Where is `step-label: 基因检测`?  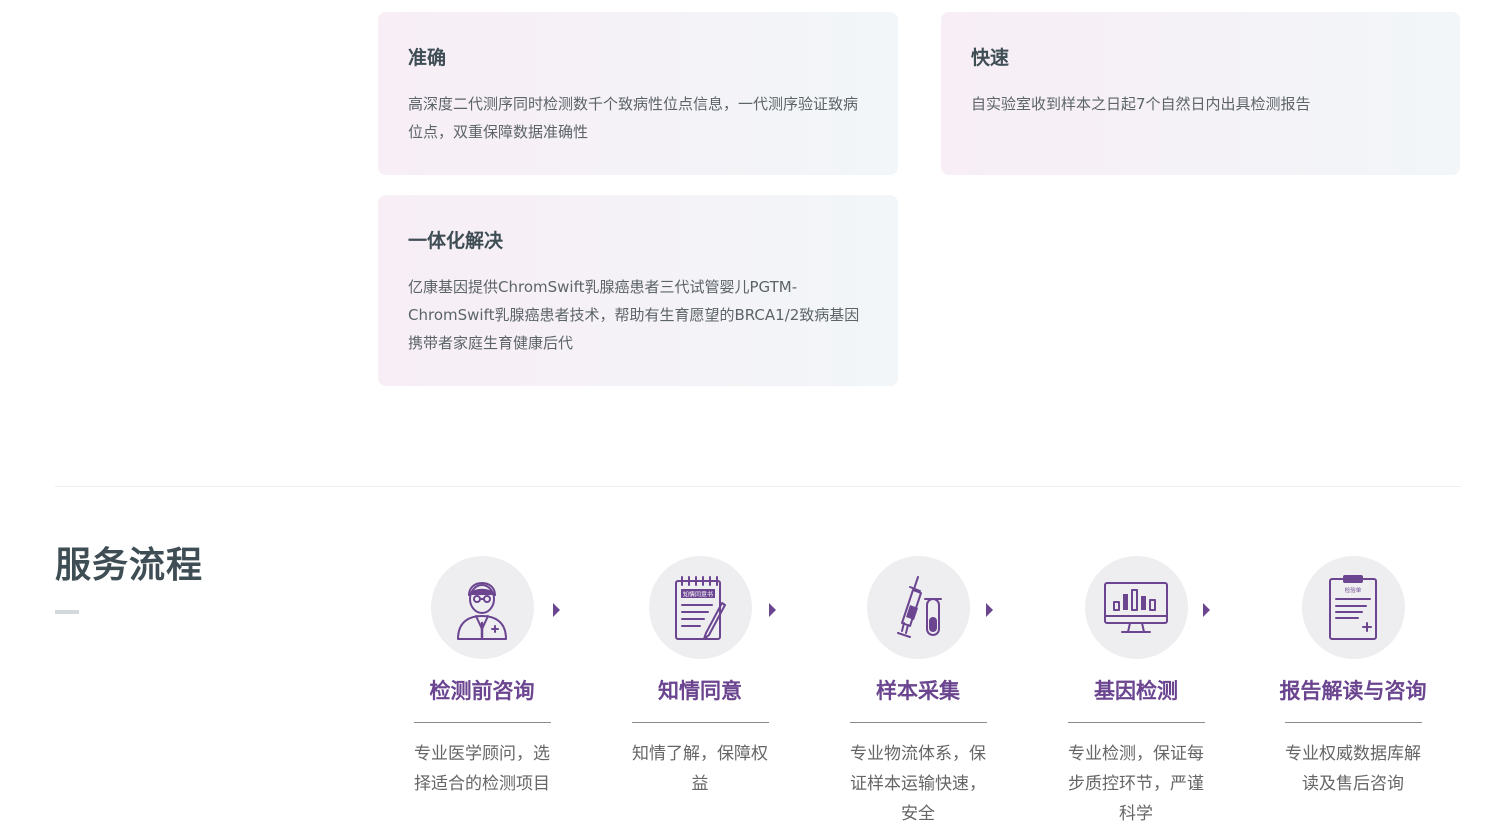
step-label: 基因检测 is located at coordinates (1136, 691).